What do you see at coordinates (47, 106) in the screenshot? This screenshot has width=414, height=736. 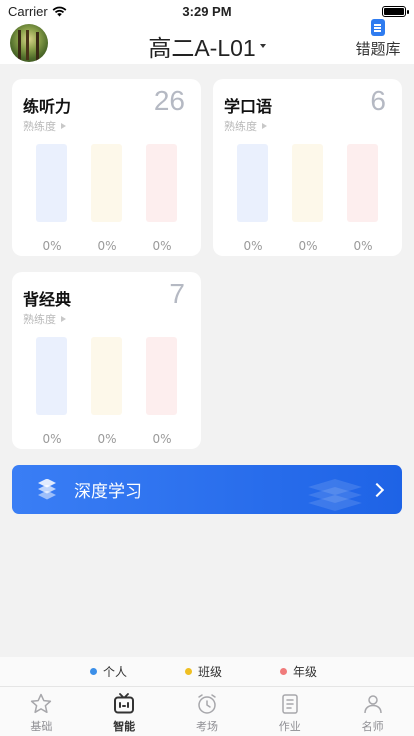 I see `card-title: 练听力` at bounding box center [47, 106].